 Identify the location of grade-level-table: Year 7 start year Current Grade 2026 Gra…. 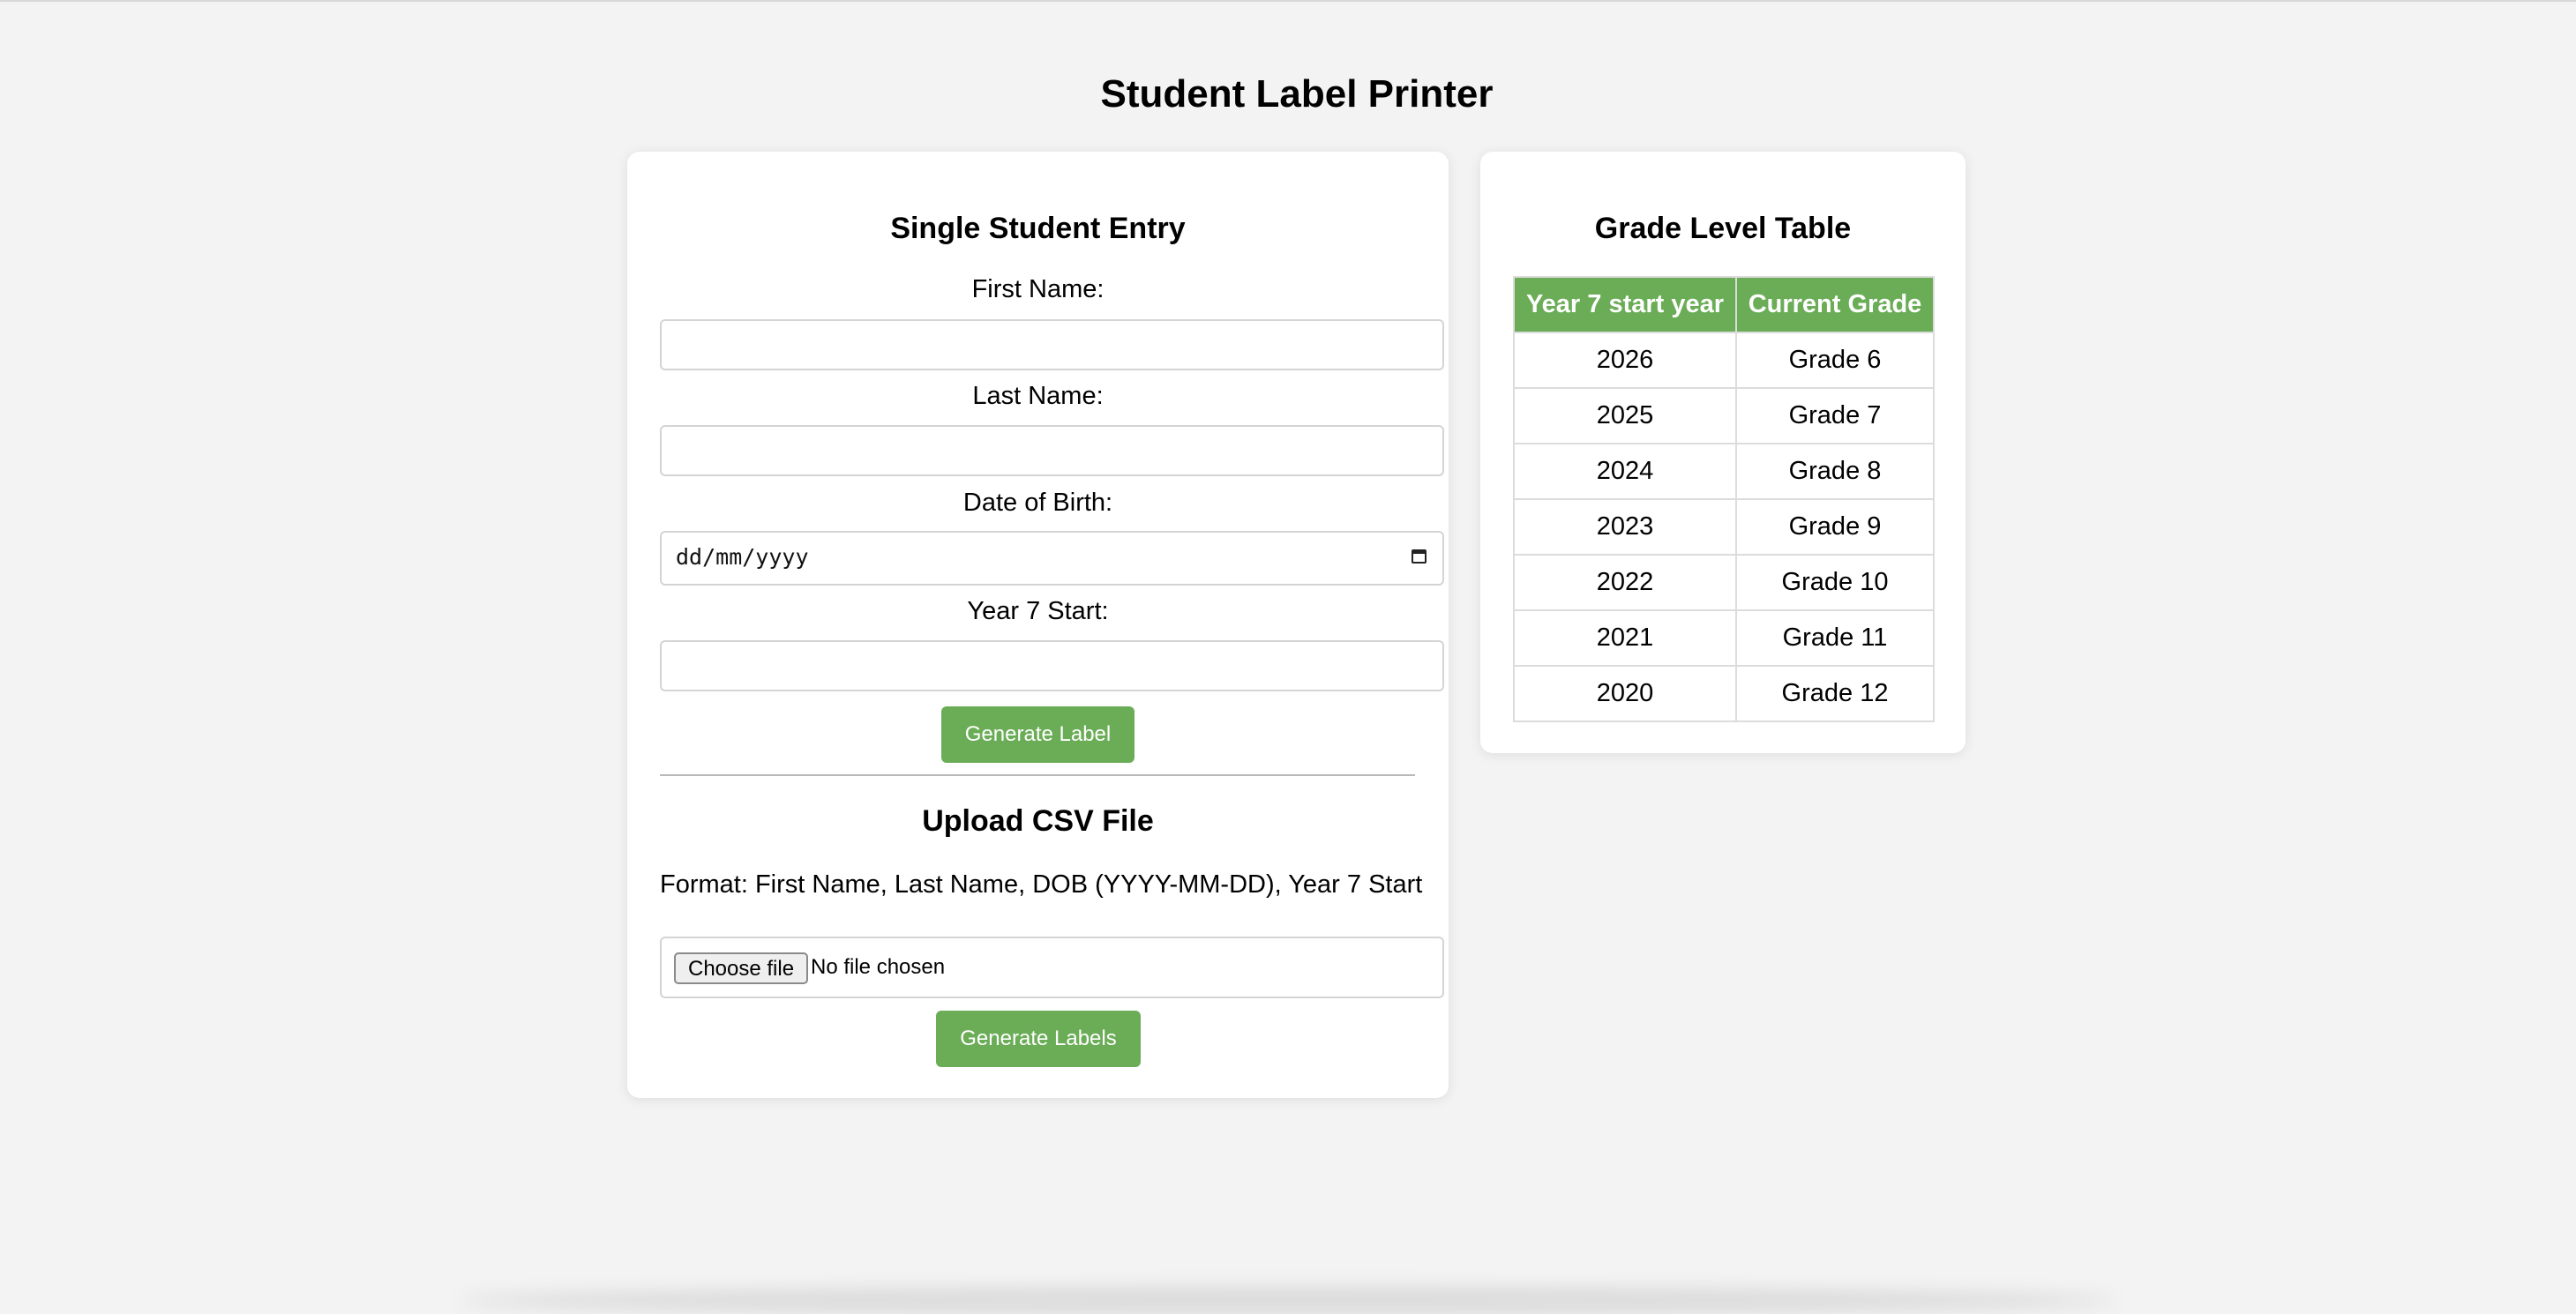
(1724, 499).